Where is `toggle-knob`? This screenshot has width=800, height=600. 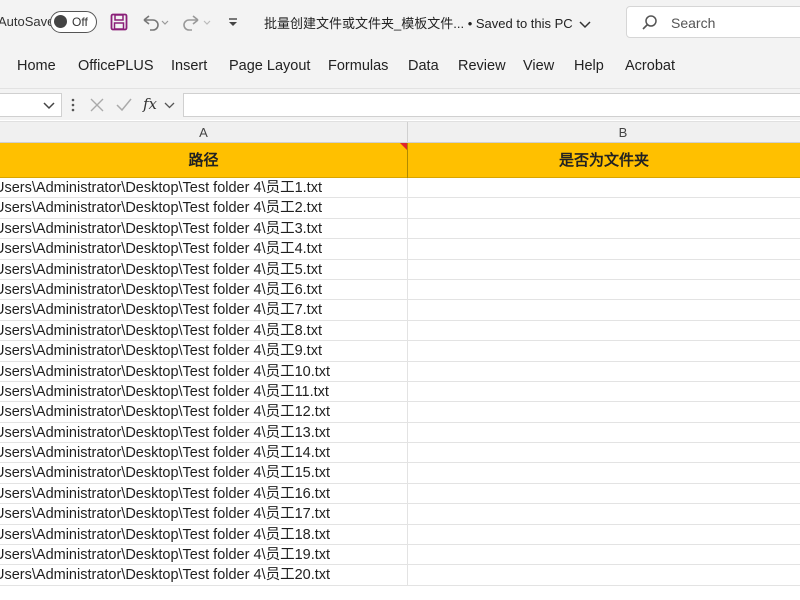 toggle-knob is located at coordinates (60, 21).